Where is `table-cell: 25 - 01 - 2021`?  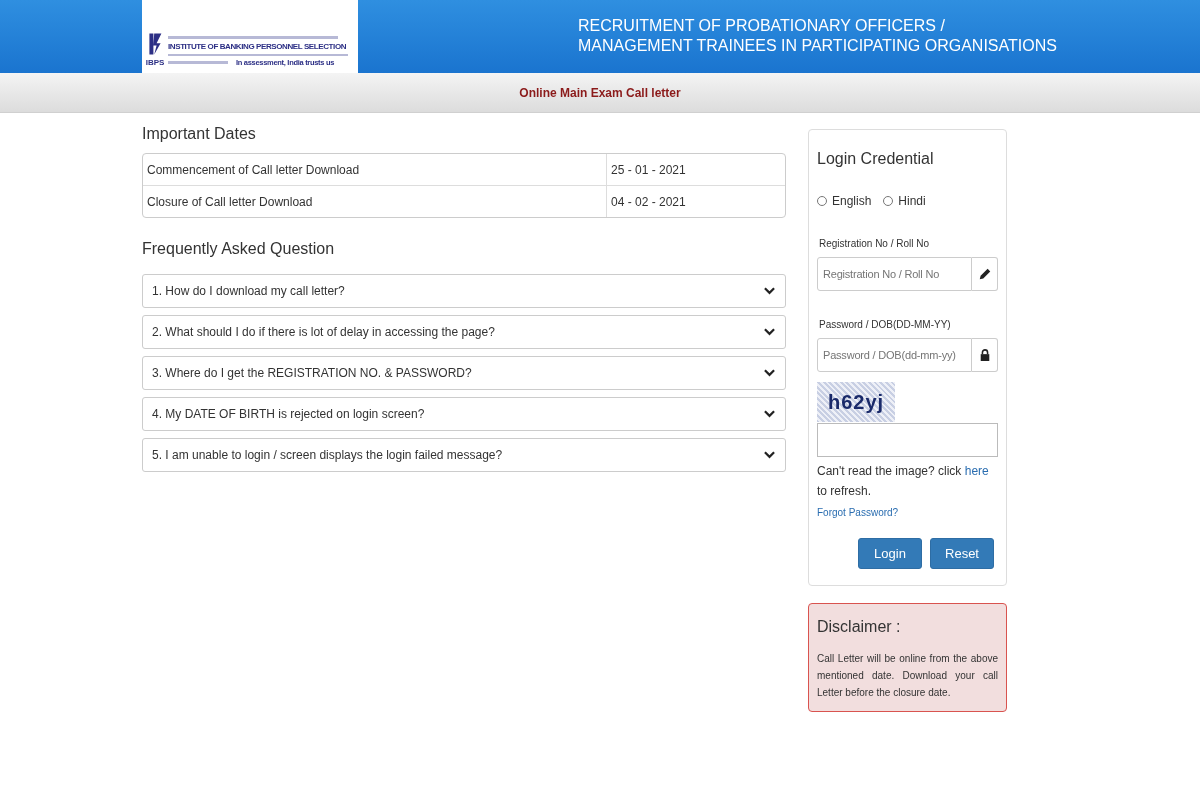
table-cell: 25 - 01 - 2021 is located at coordinates (695, 169).